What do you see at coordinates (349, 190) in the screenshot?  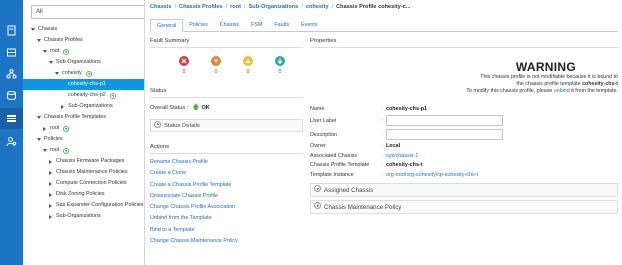 I see `assigned-chassis-label: Assigned Chassis` at bounding box center [349, 190].